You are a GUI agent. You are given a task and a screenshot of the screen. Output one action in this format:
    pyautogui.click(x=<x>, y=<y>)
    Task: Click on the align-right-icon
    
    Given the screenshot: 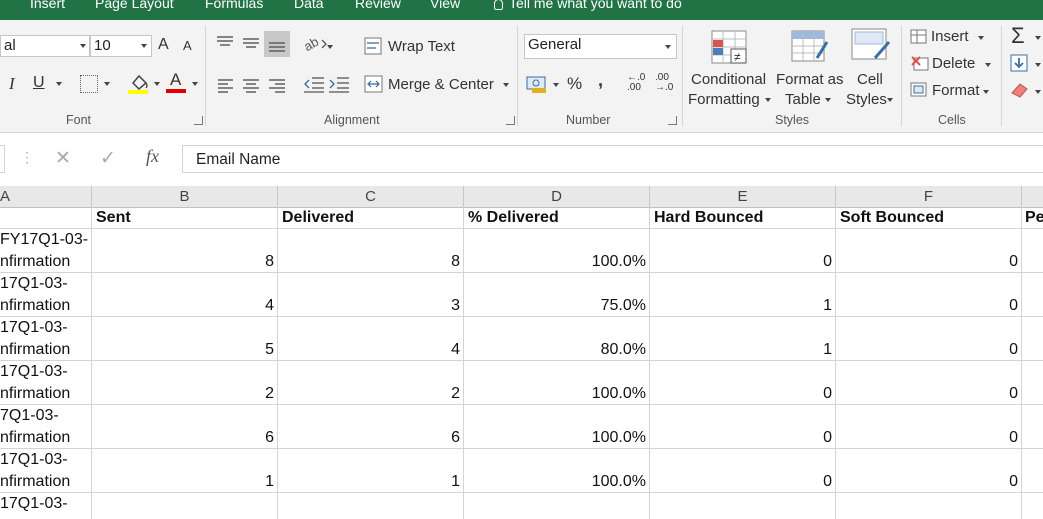 What is the action you would take?
    pyautogui.click(x=277, y=87)
    